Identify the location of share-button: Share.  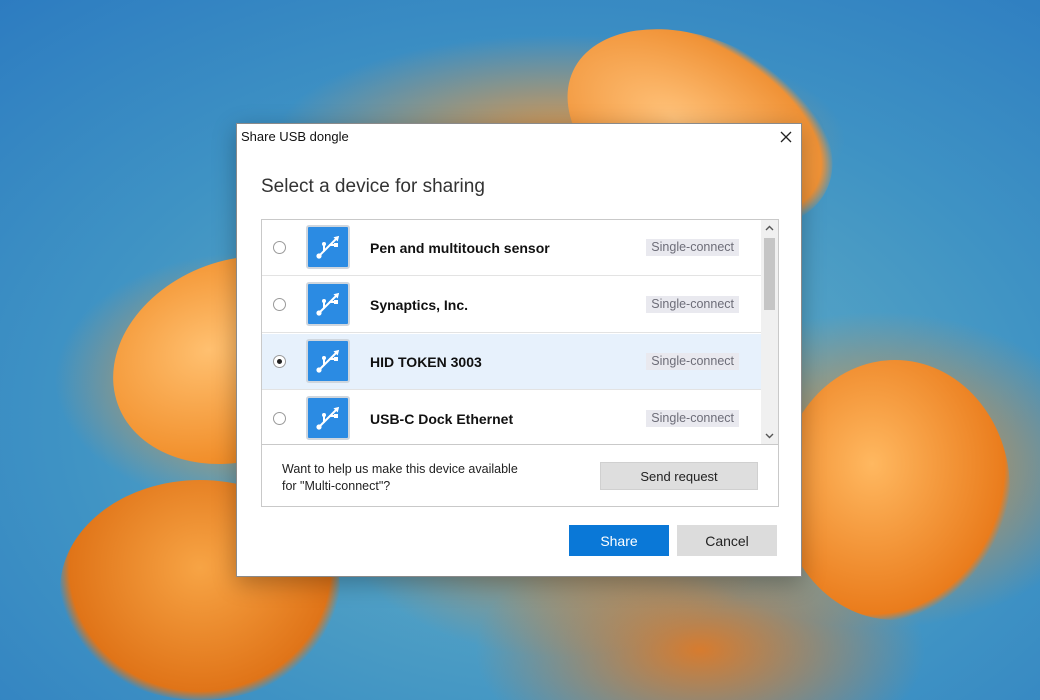
(619, 540).